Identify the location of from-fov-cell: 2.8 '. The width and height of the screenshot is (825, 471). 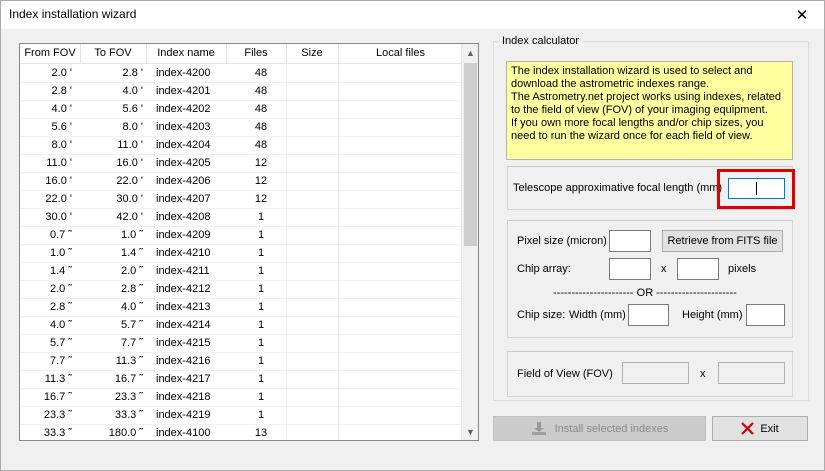
(61, 91).